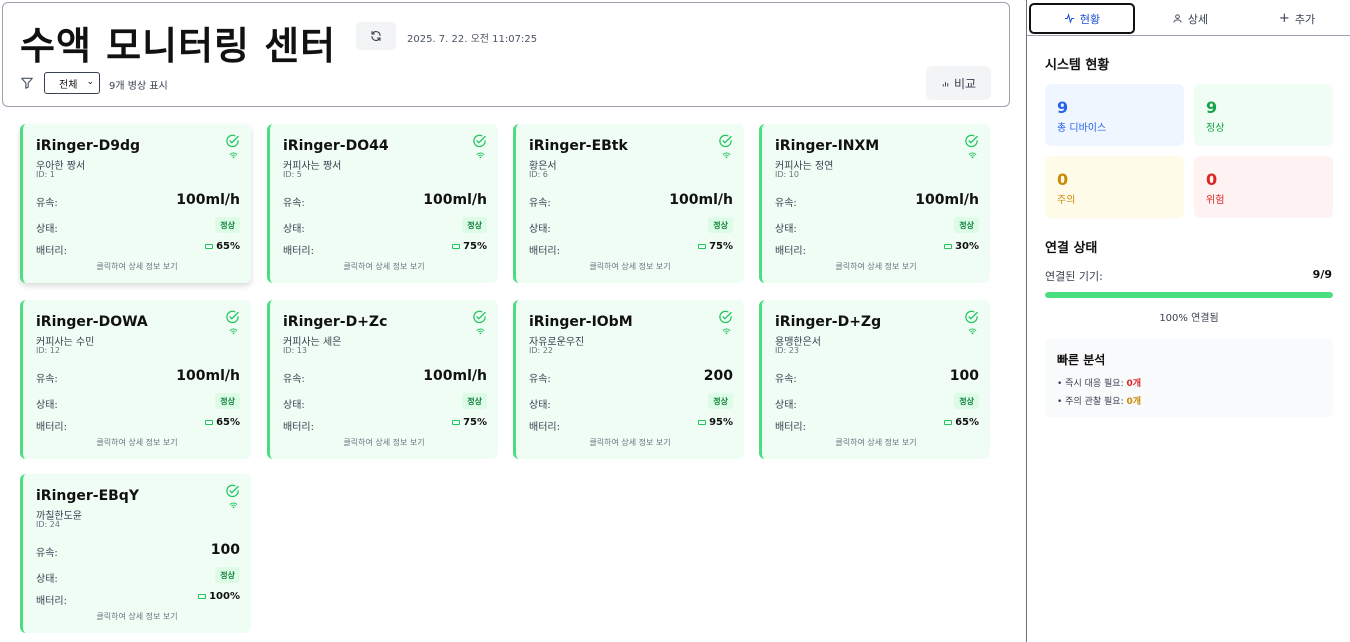 This screenshot has height=642, width=1350. What do you see at coordinates (88, 146) in the screenshot?
I see `device-name: iRinger-D9dg` at bounding box center [88, 146].